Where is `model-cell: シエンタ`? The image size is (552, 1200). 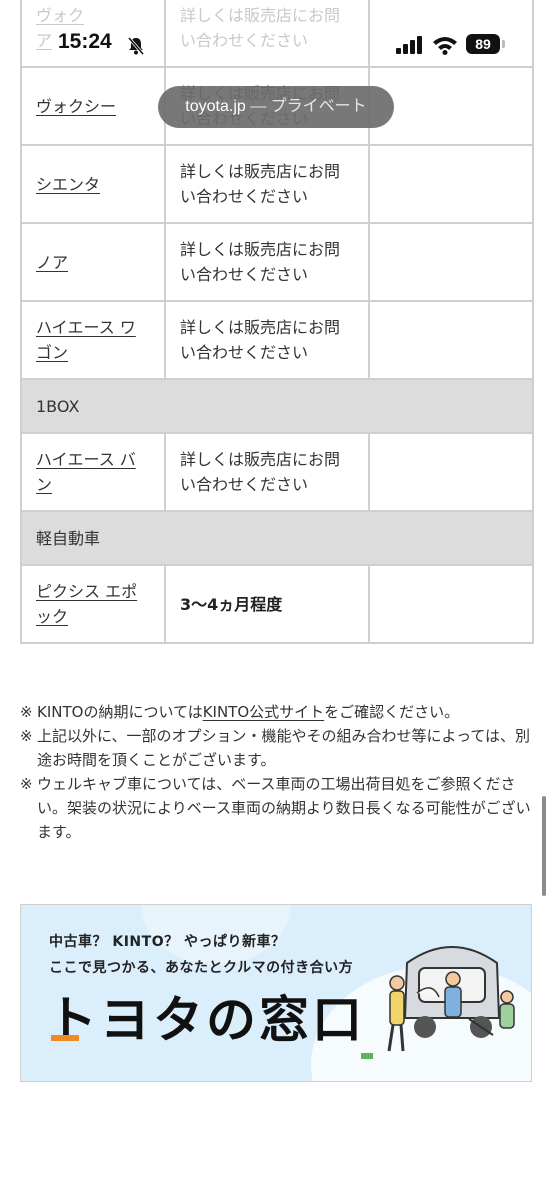
model-cell: シエンタ is located at coordinates (93, 184).